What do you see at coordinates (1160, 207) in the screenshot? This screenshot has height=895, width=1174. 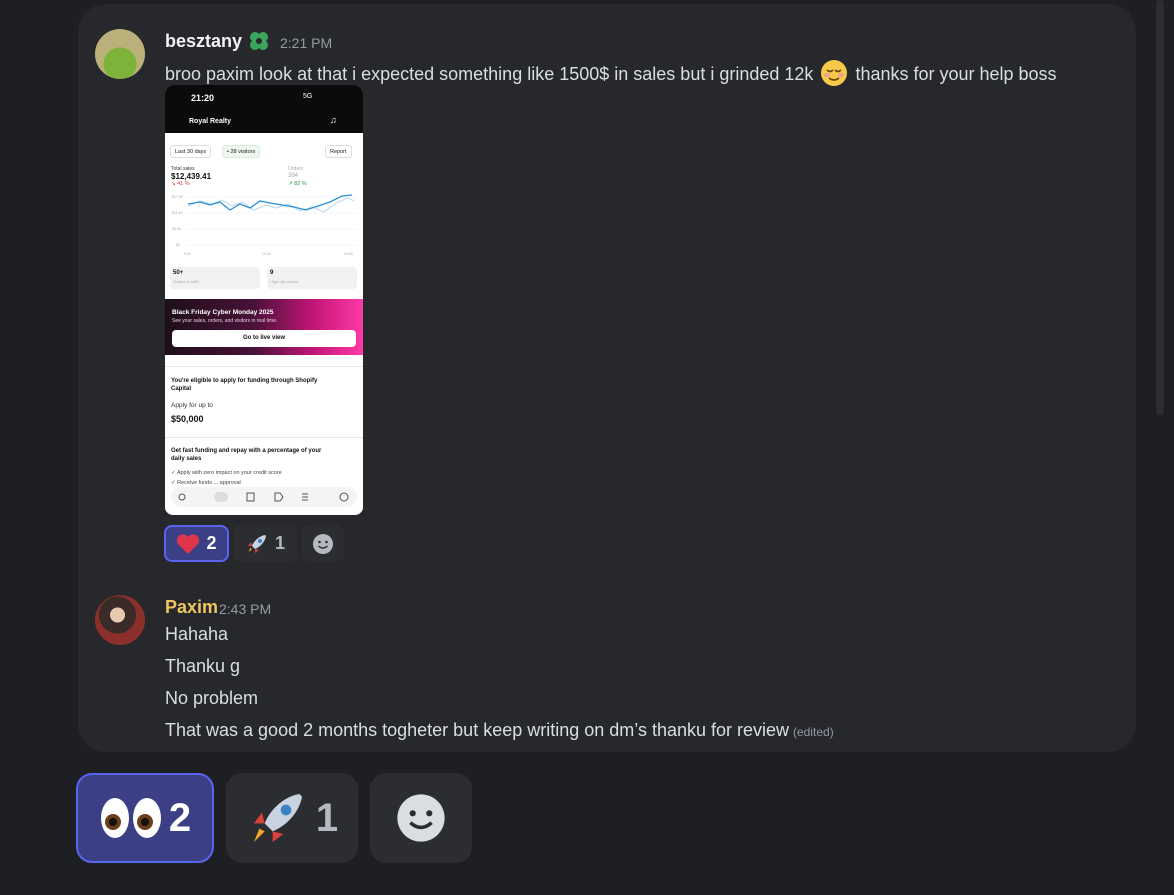 I see `scrollbar` at bounding box center [1160, 207].